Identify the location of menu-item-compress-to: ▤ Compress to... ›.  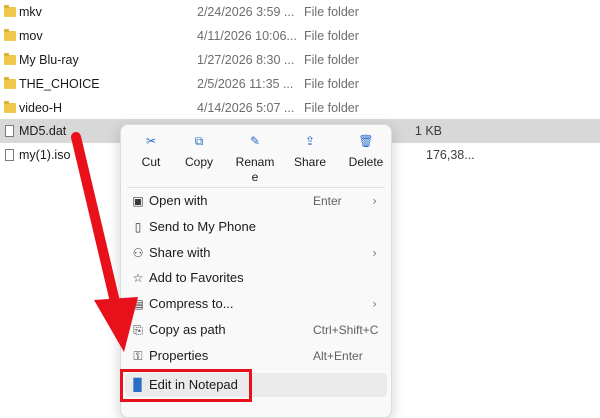
(256, 304).